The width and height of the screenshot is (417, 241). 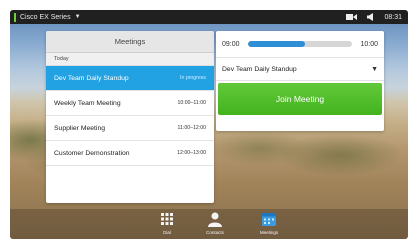 I want to click on end-time: 10:00, so click(x=369, y=44).